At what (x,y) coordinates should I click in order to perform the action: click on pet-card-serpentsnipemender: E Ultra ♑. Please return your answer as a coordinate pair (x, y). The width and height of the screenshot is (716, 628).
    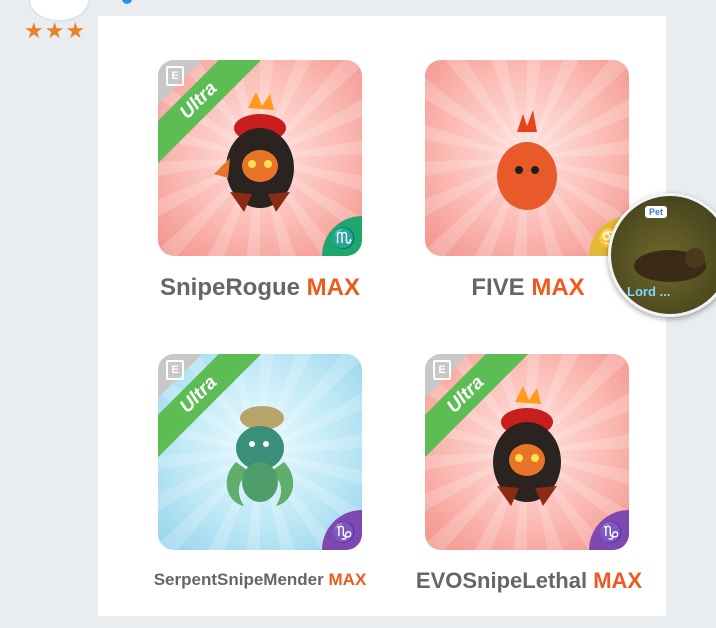
    Looking at the image, I should click on (260, 452).